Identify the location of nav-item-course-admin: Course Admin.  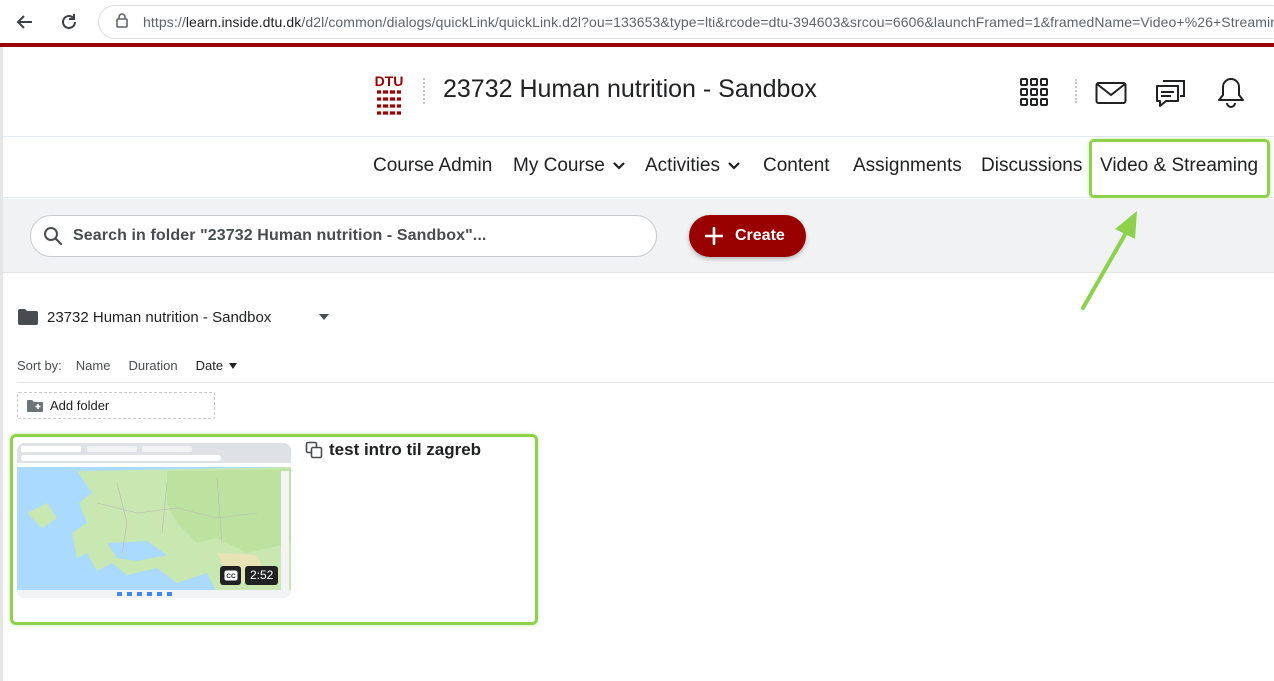
(432, 166).